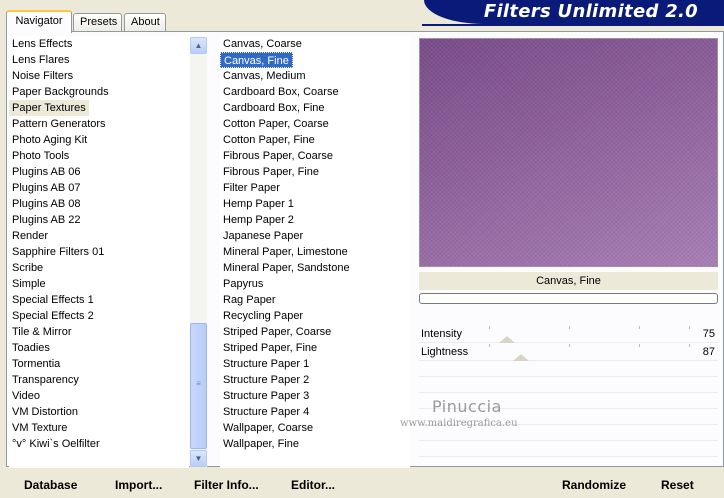 This screenshot has height=498, width=724. Describe the element at coordinates (285, 252) in the screenshot. I see `filter-item: Mineral Paper, Limestone` at that location.